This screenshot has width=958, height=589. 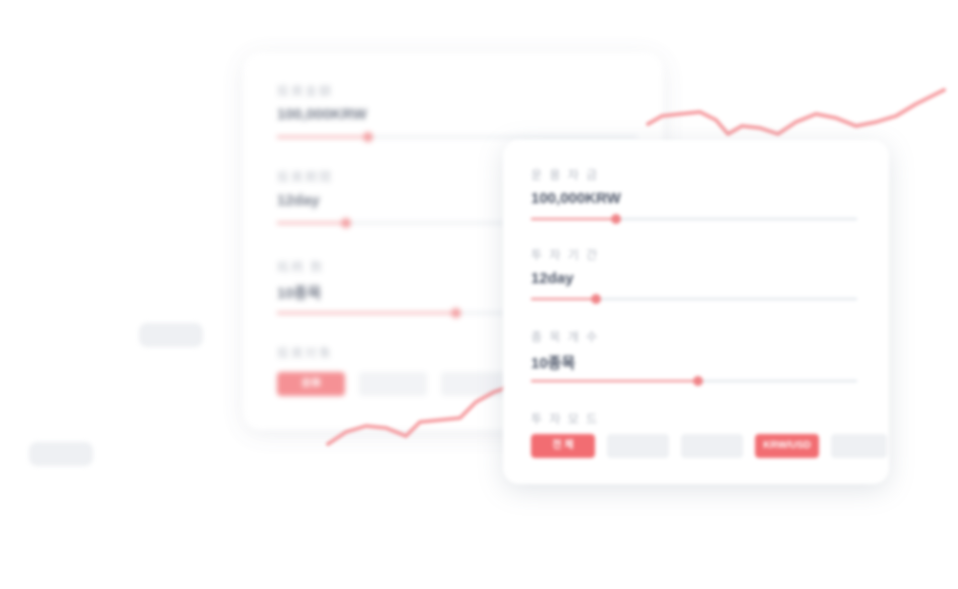 I want to click on field-front-amount: 운 용 자 금 100,000KRW, so click(x=576, y=186).